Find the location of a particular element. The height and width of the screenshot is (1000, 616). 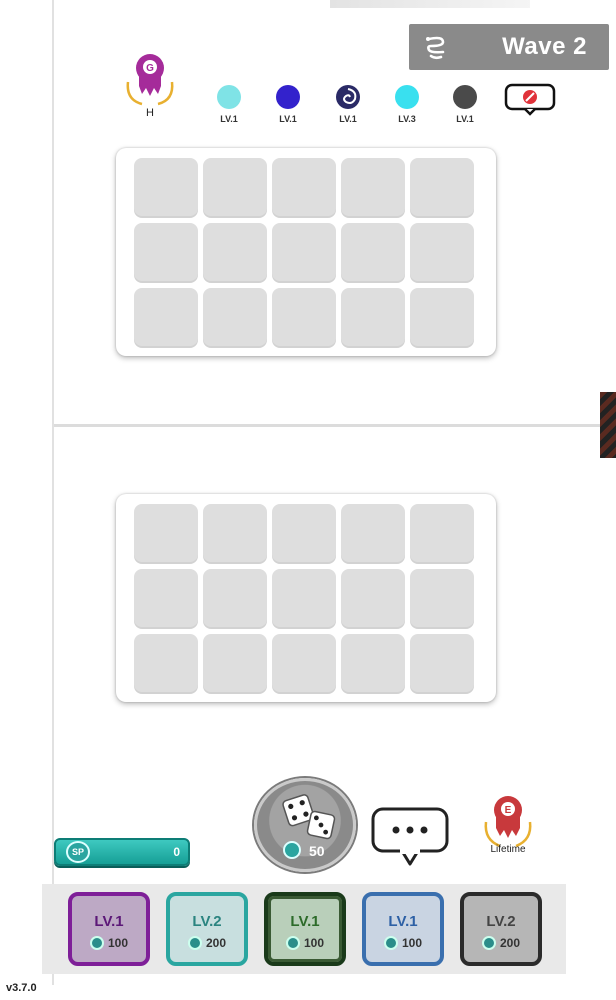

wave-snake-icon is located at coordinates (435, 48).